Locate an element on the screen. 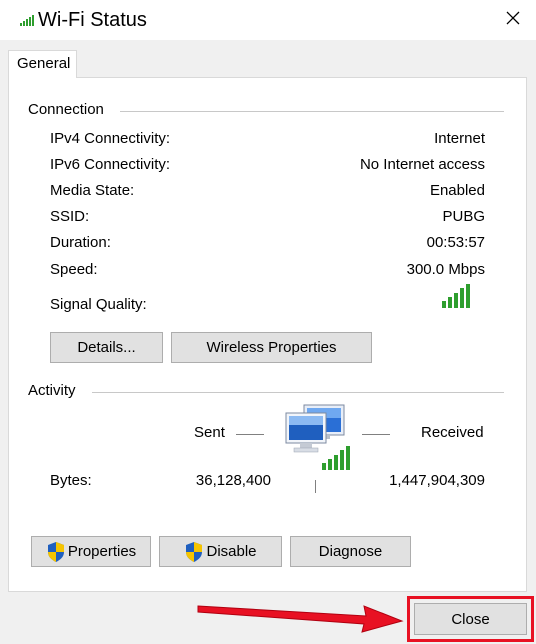 The height and width of the screenshot is (644, 536). title-bar: Wi-Fi Status is located at coordinates (268, 20).